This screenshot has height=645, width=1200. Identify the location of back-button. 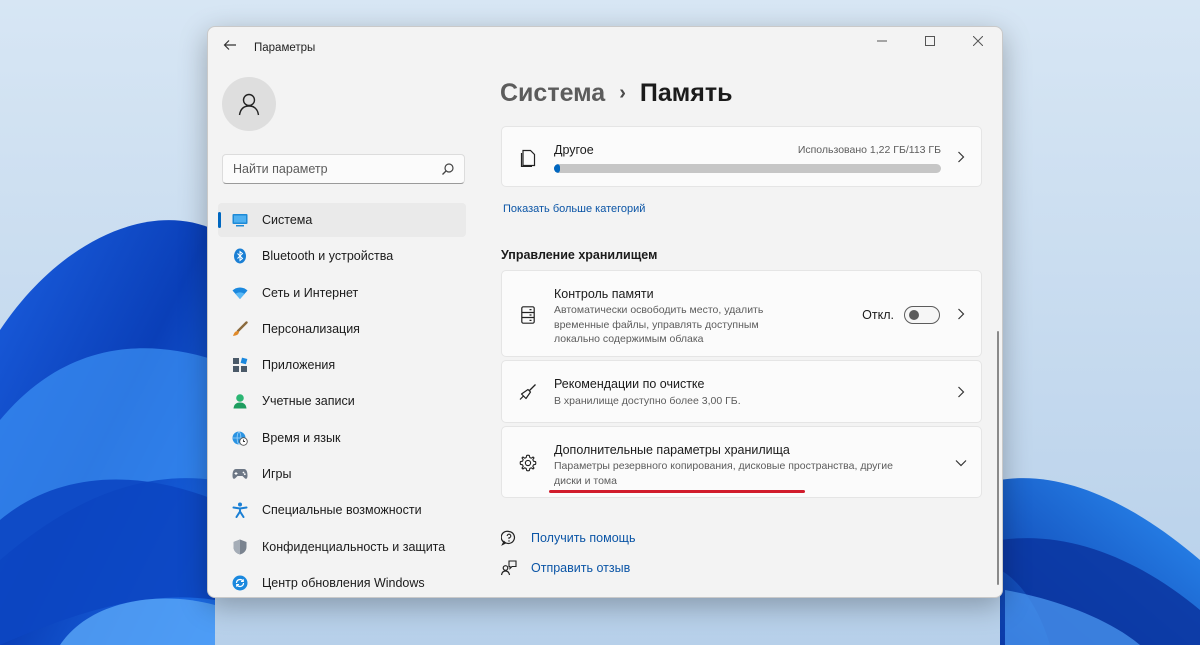
(230, 47).